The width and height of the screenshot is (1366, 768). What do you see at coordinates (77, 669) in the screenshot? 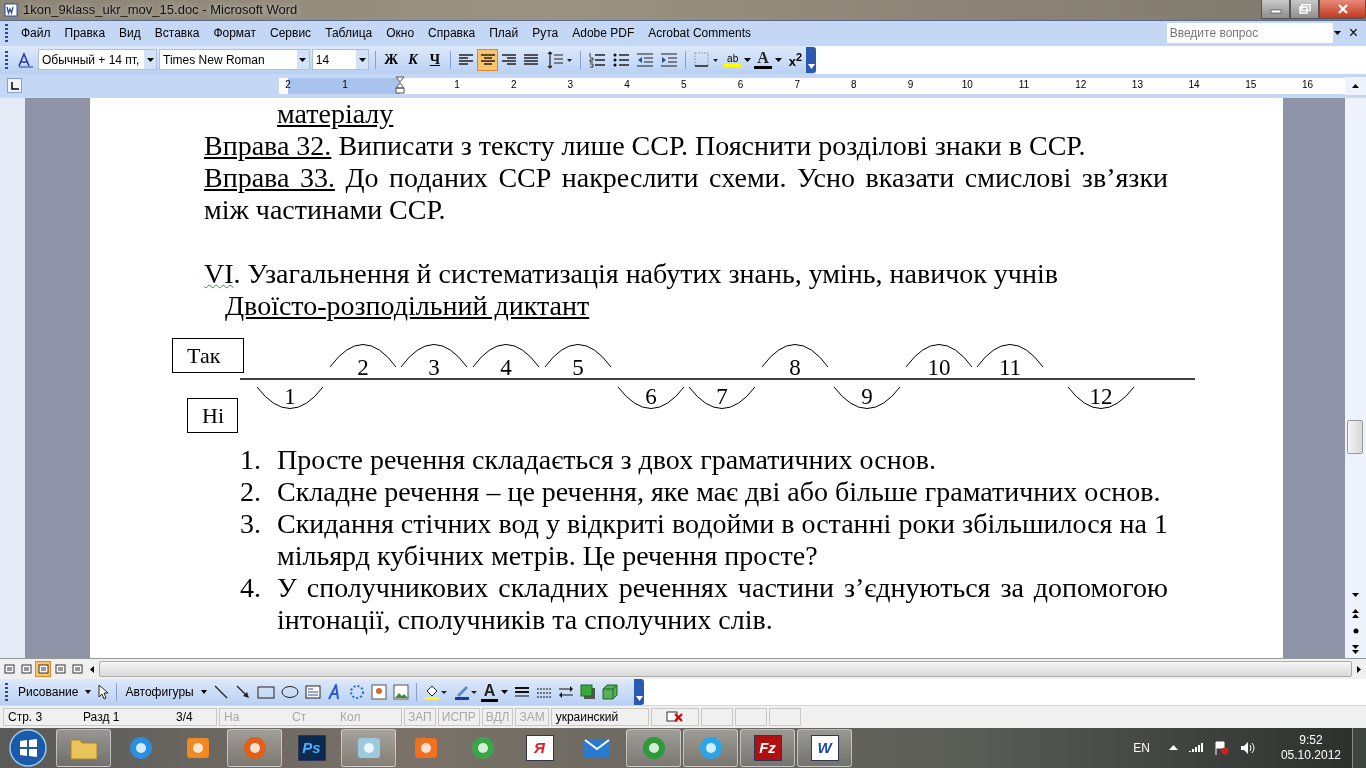
I see `page-view-icon` at bounding box center [77, 669].